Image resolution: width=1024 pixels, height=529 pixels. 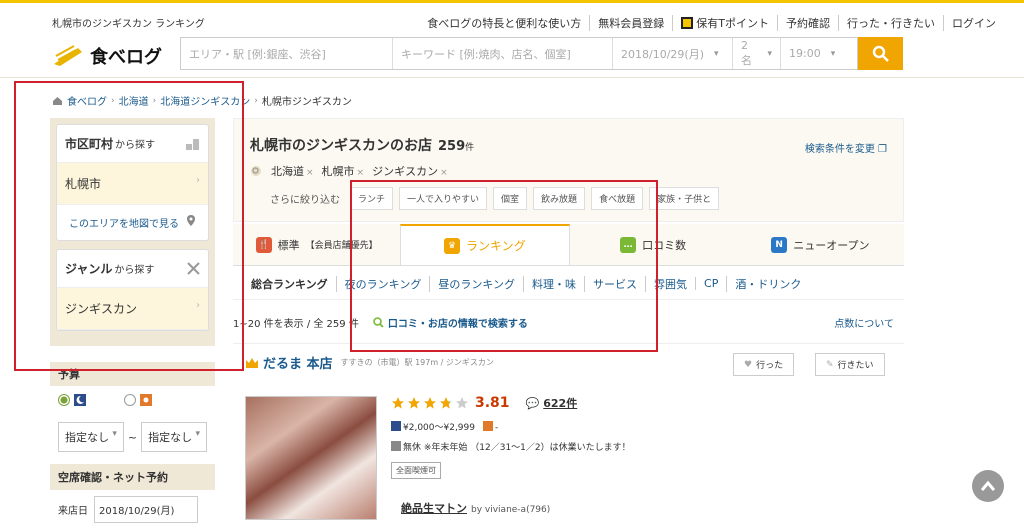 What do you see at coordinates (462, 403) in the screenshot?
I see `star-empty-icon` at bounding box center [462, 403].